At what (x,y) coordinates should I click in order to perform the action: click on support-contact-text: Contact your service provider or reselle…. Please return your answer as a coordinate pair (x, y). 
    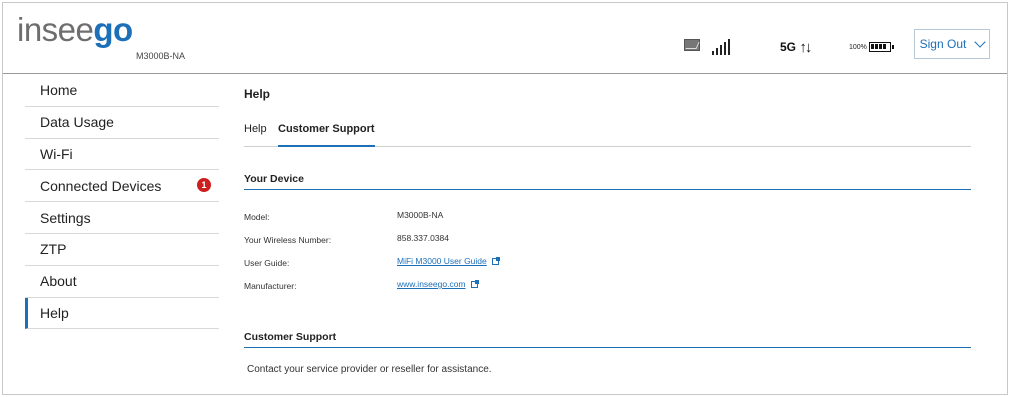
    Looking at the image, I should click on (369, 369).